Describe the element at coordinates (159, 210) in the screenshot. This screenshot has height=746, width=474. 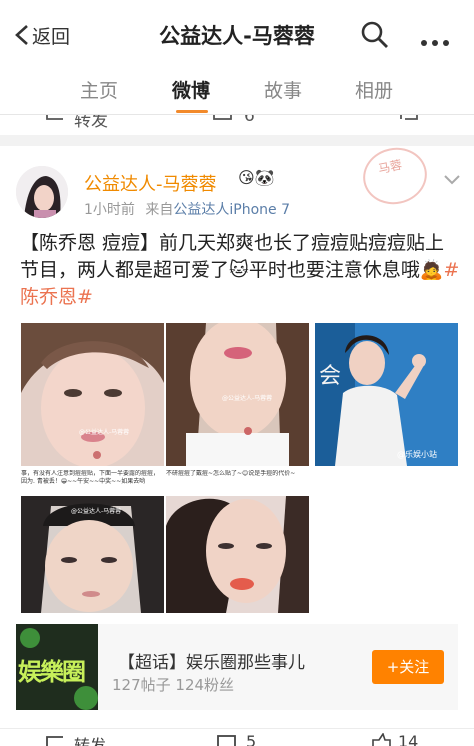
I see `source-prefix: 来自` at that location.